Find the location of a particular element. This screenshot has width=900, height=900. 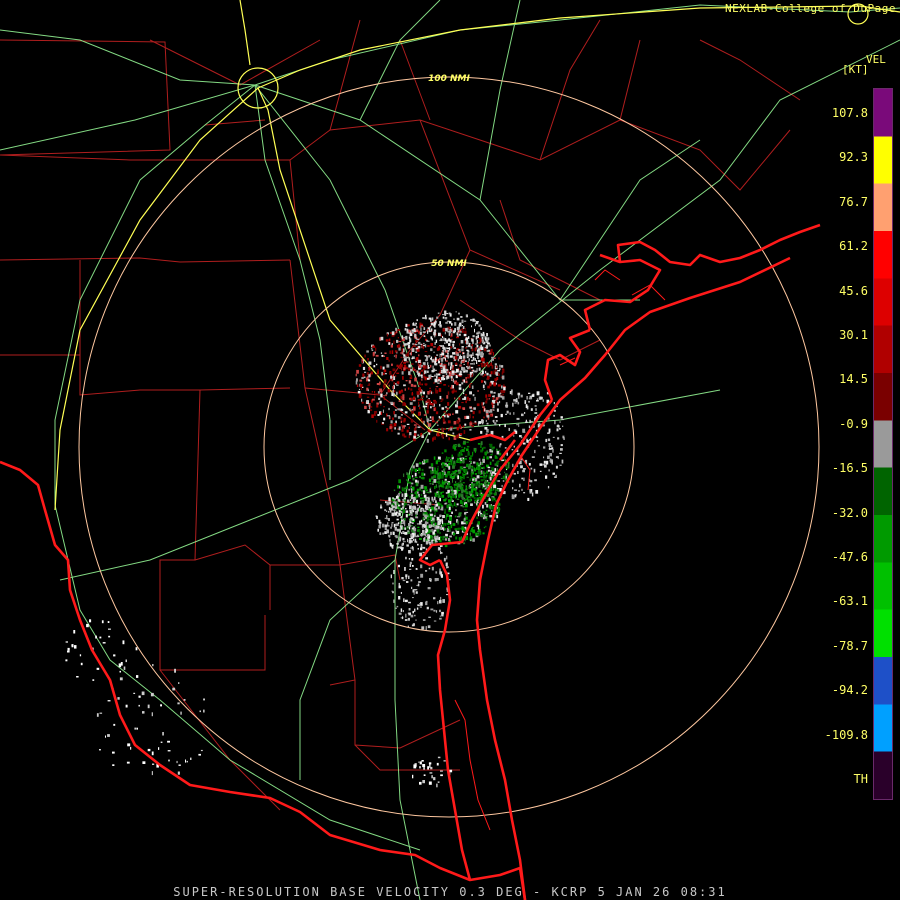

credit-label: NEXLAB-College of DuPage is located at coordinates (810, 8).